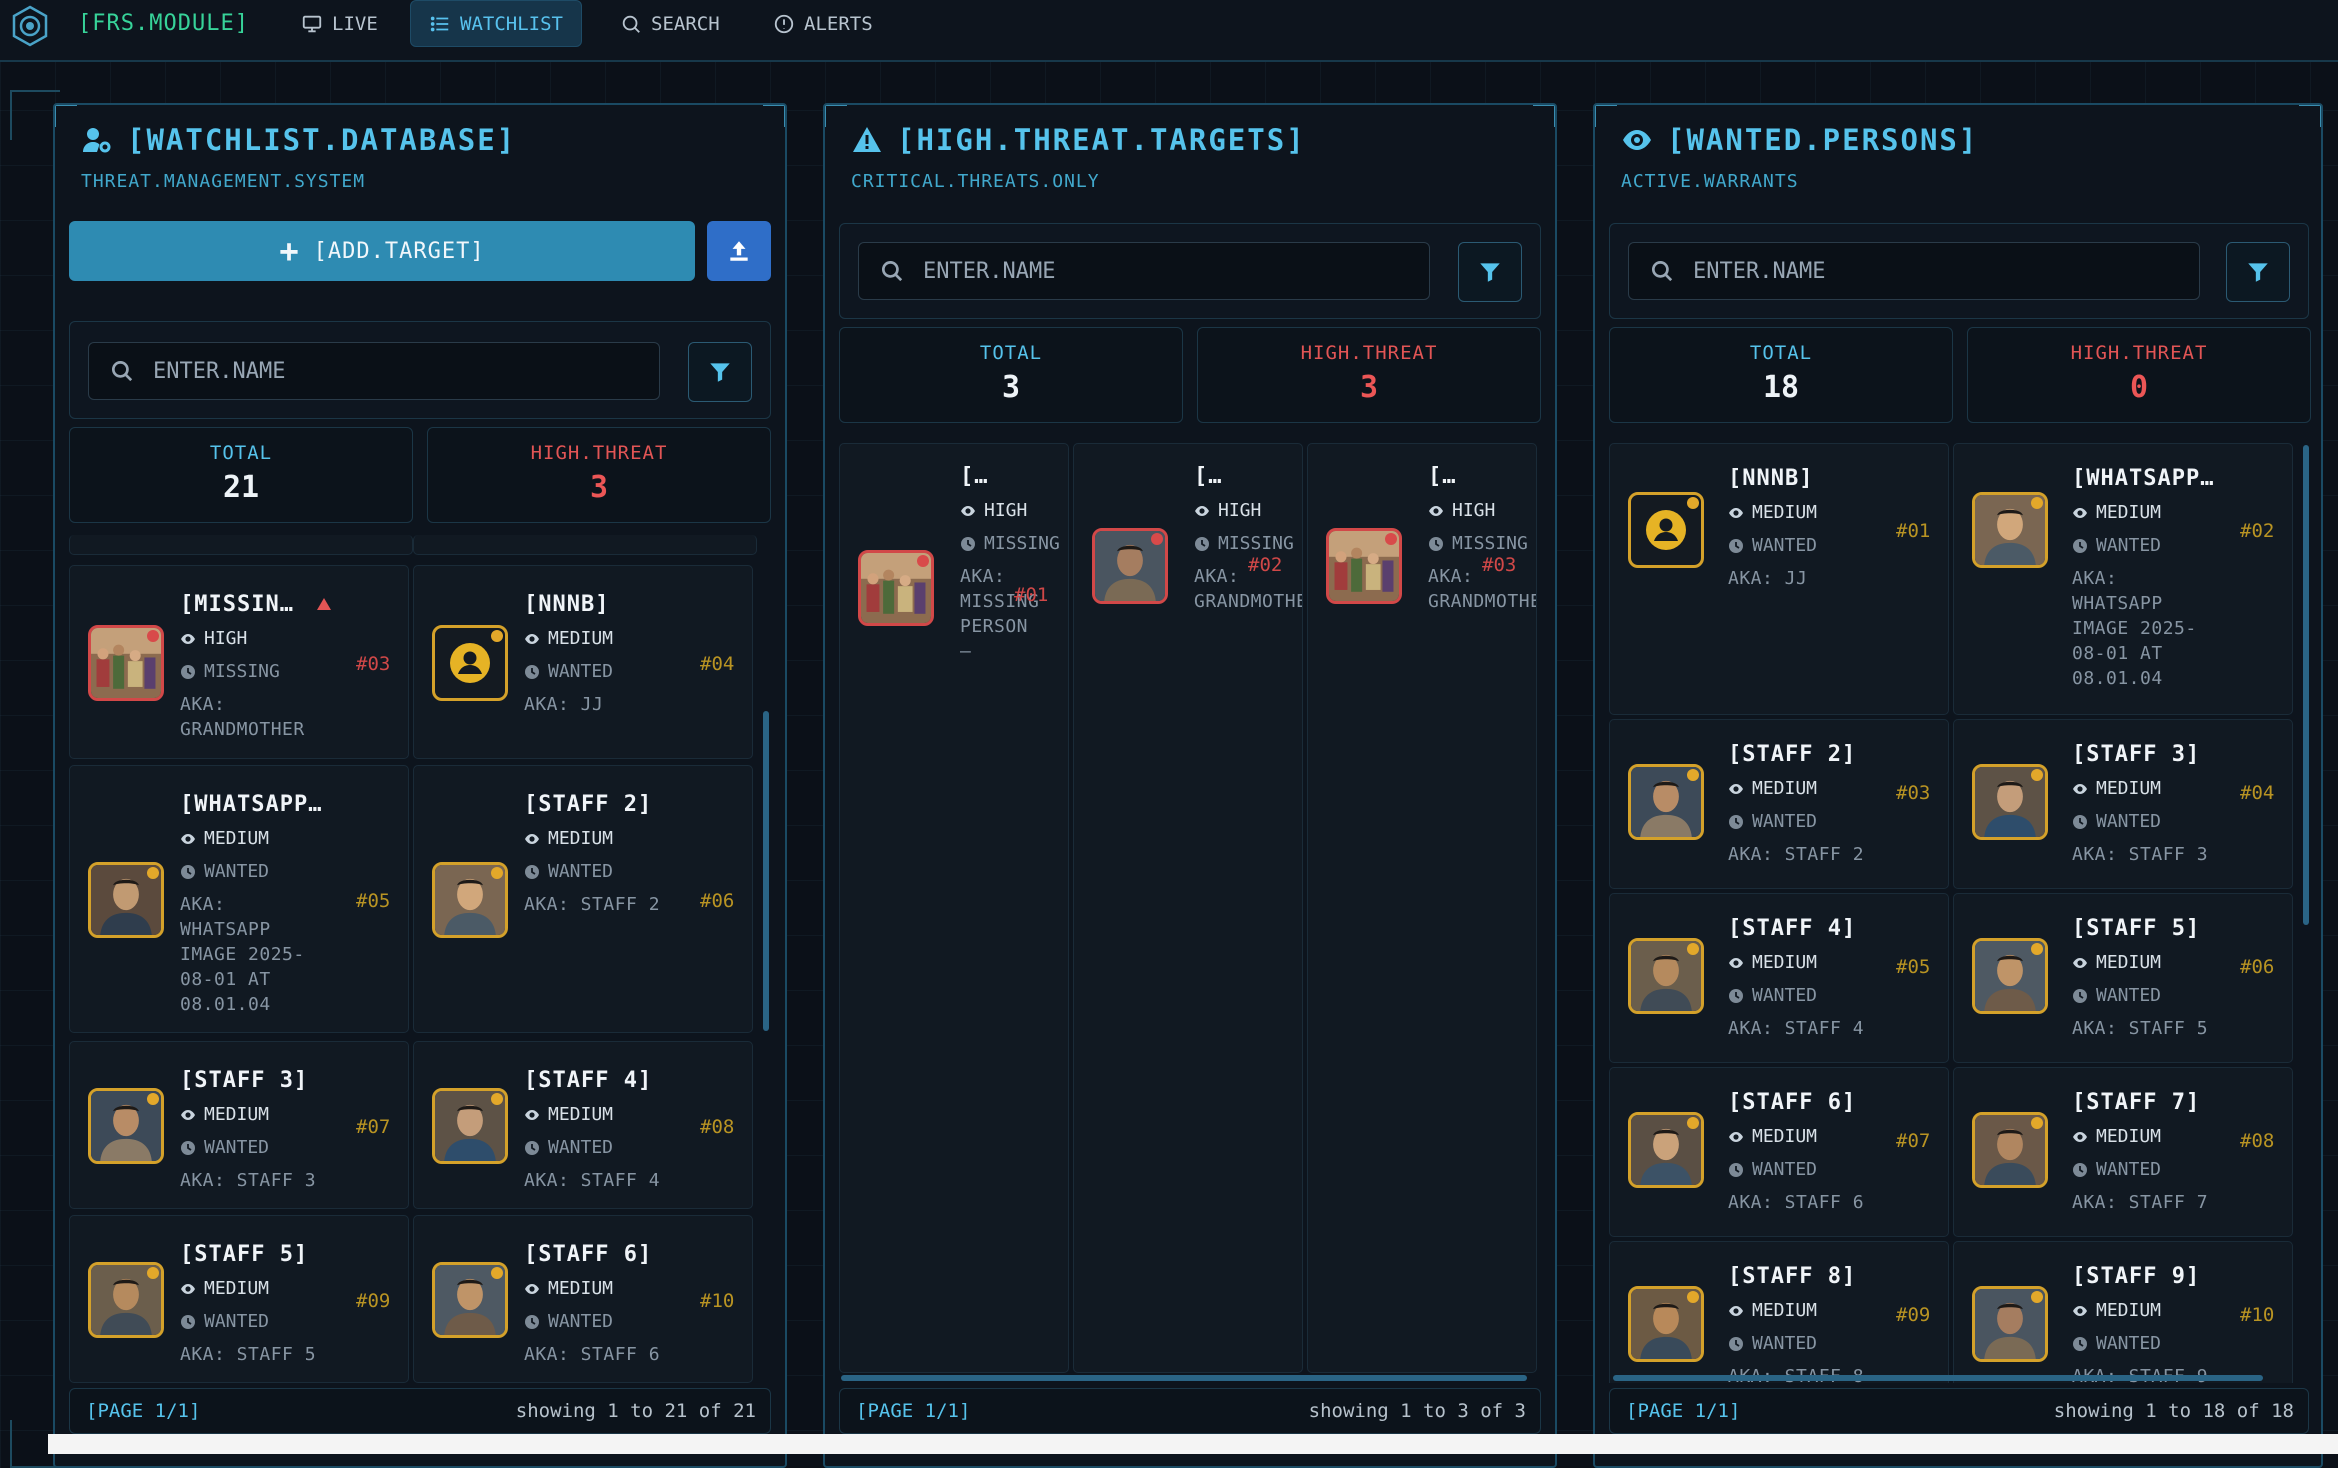 The height and width of the screenshot is (1468, 2338). I want to click on target-card: [STAFF 5] MEDIUM WANTED AKA: STAFF 5 #06, so click(2123, 978).